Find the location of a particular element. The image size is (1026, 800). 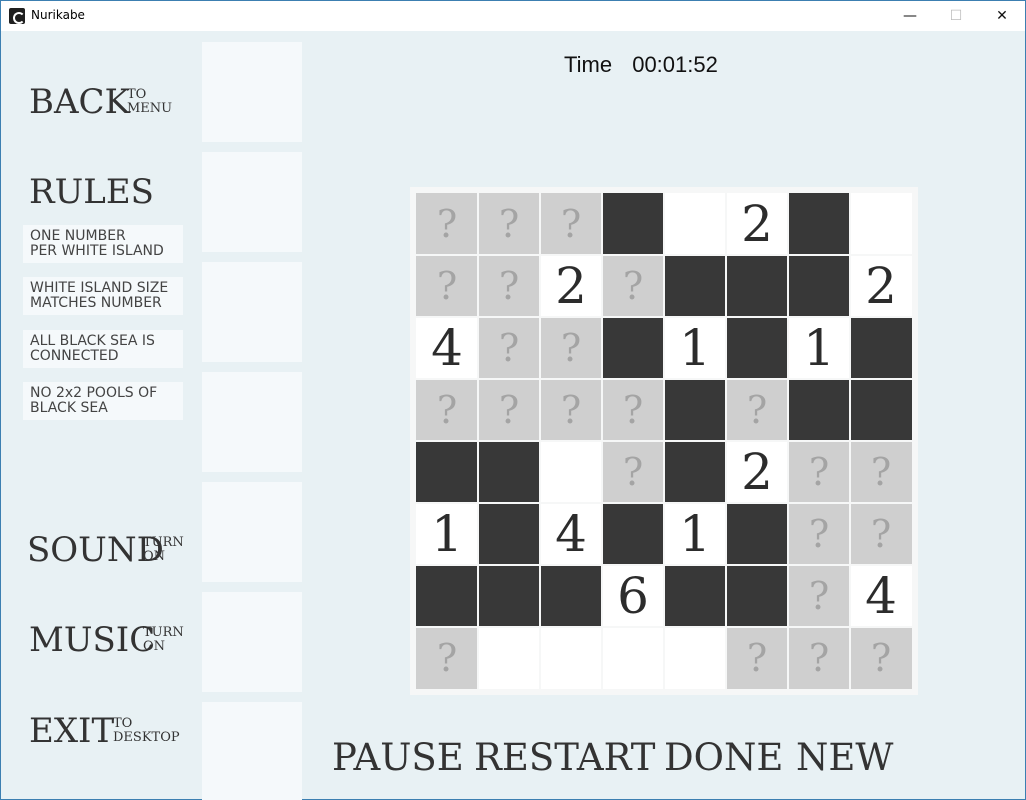

timer-value: 00:01:52 is located at coordinates (675, 64).